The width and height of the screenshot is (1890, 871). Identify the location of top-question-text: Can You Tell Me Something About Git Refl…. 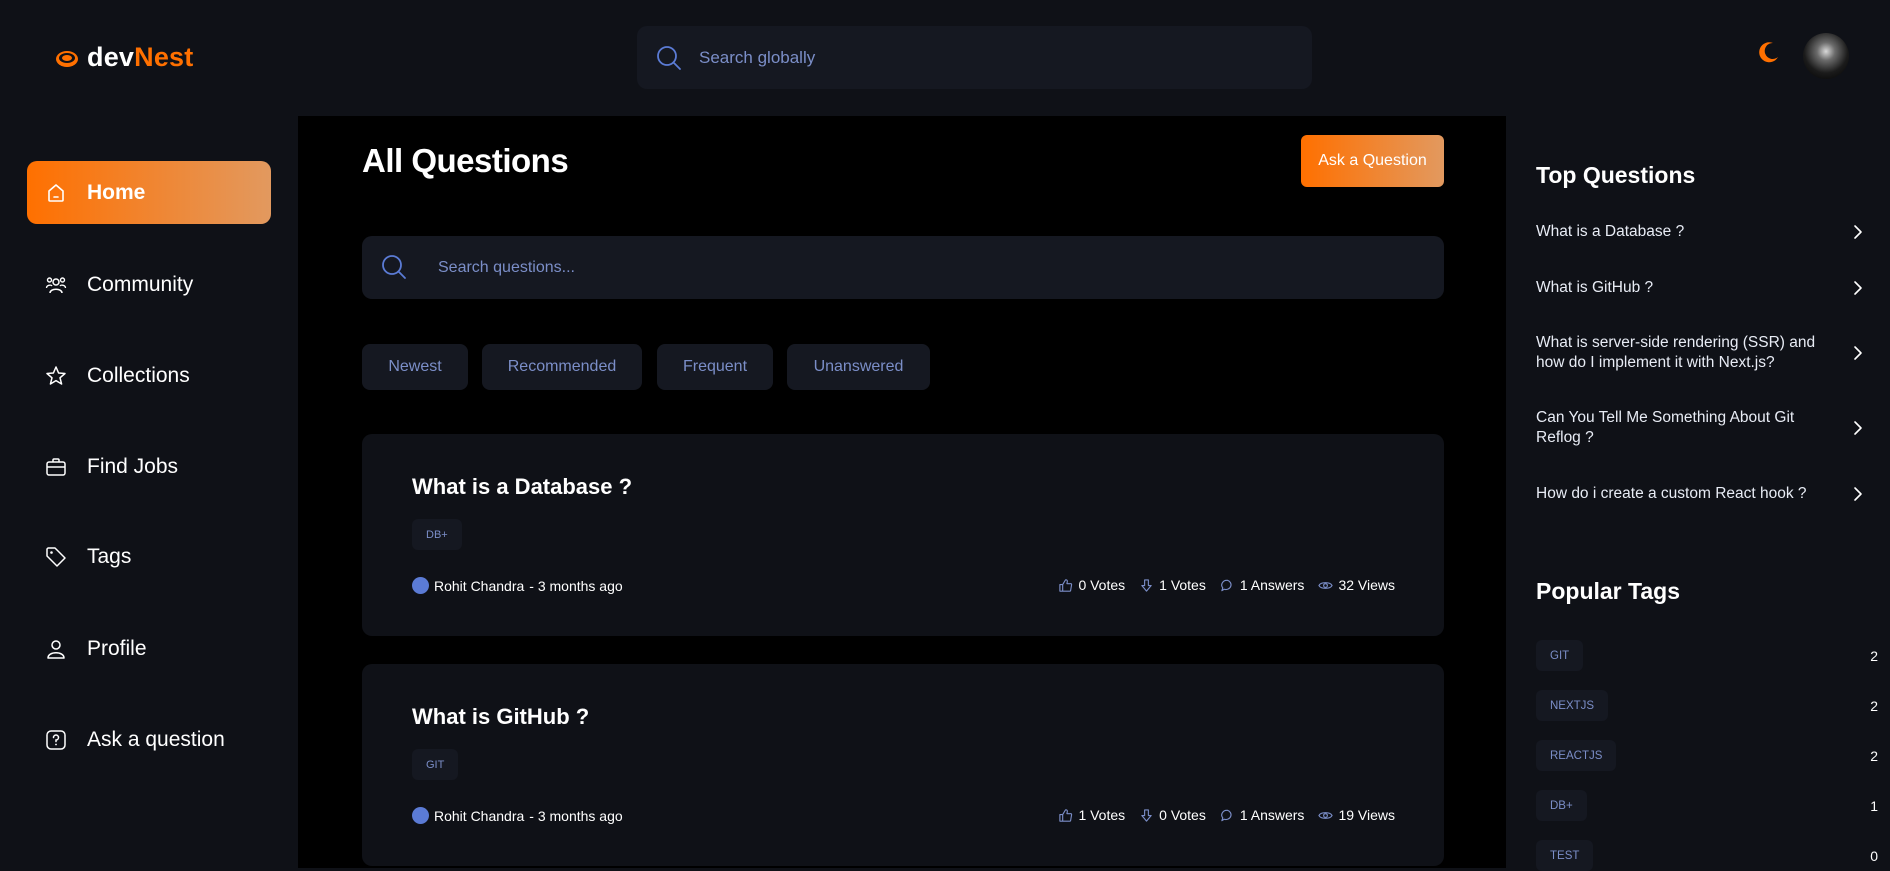
(1665, 427).